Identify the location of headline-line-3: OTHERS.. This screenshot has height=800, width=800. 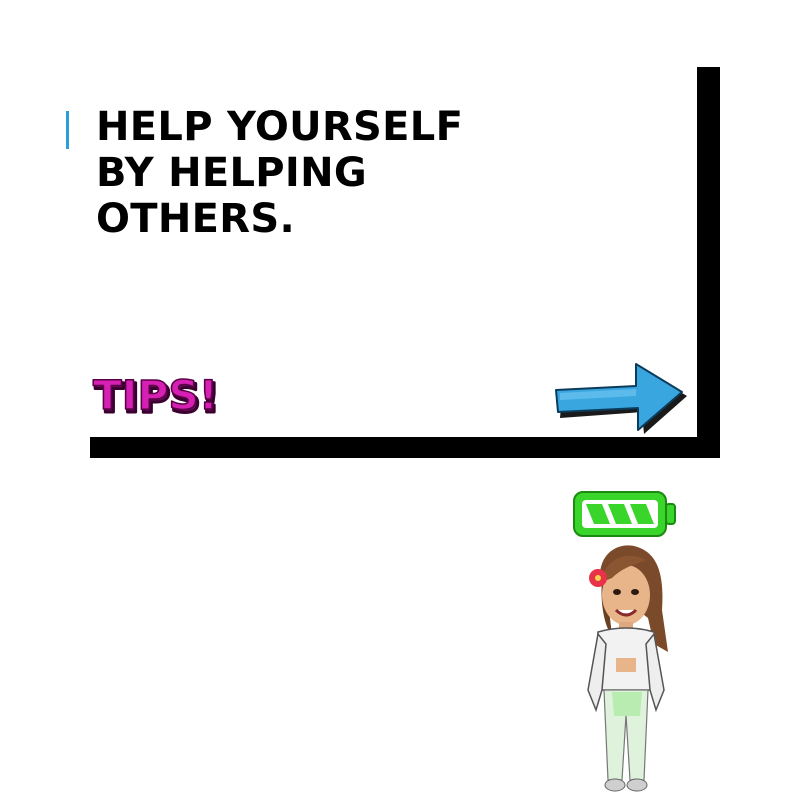
(195, 219).